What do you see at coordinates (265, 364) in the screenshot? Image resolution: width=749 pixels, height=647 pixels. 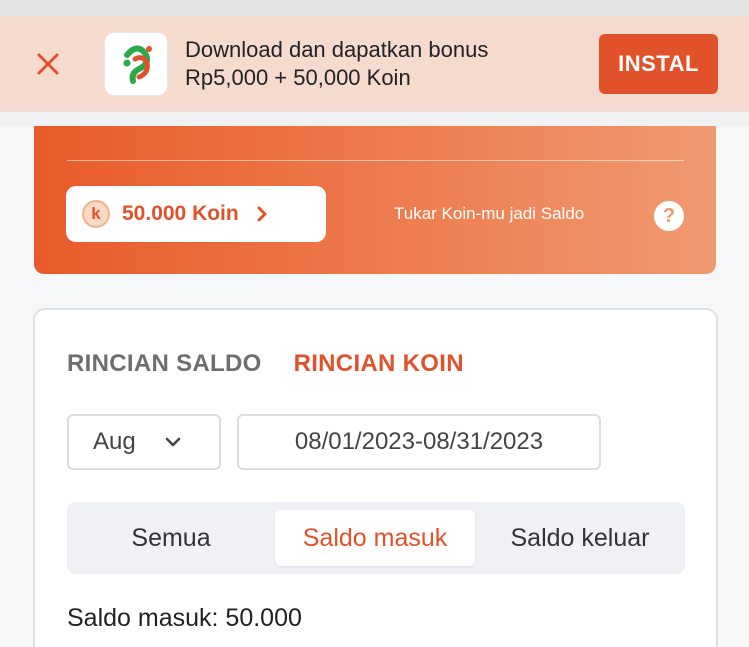 I see `detail-tabs: RINCIAN SALDO RINCIAN KOIN` at bounding box center [265, 364].